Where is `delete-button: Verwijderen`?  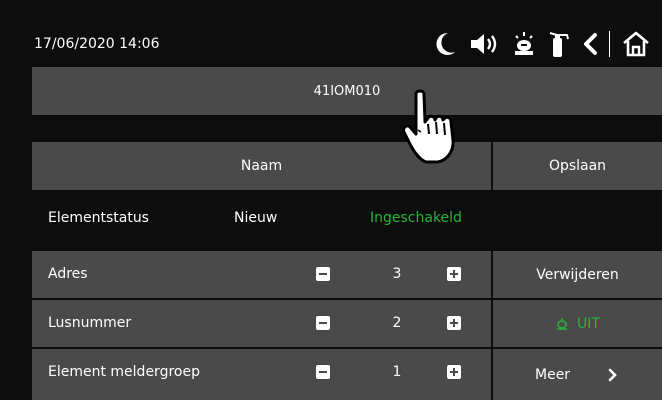 delete-button: Verwijderen is located at coordinates (577, 274).